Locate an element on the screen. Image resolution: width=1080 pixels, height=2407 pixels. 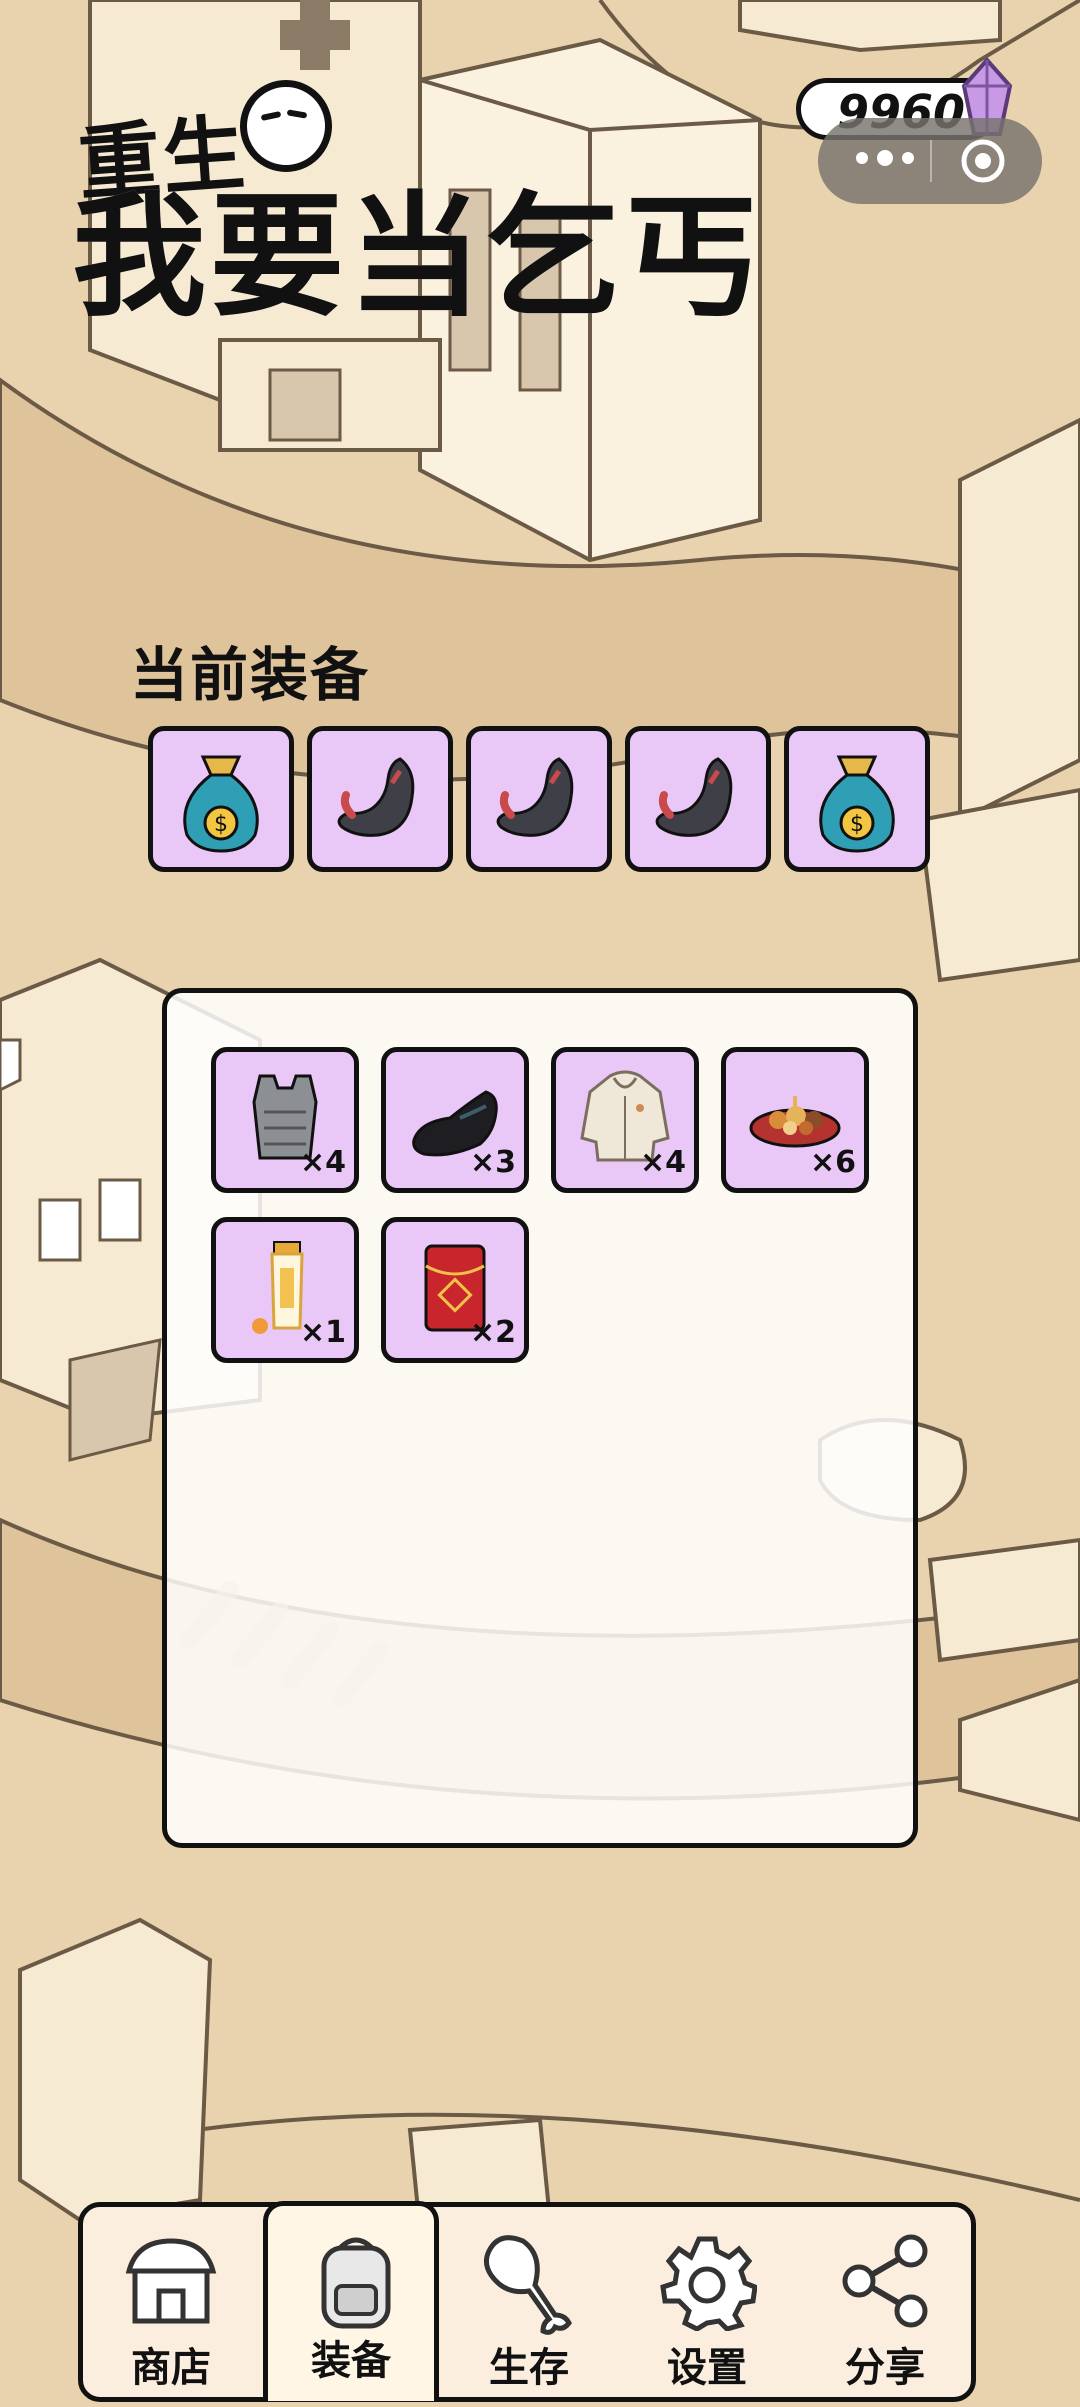
nav-label: 装备 is located at coordinates (351, 2361).